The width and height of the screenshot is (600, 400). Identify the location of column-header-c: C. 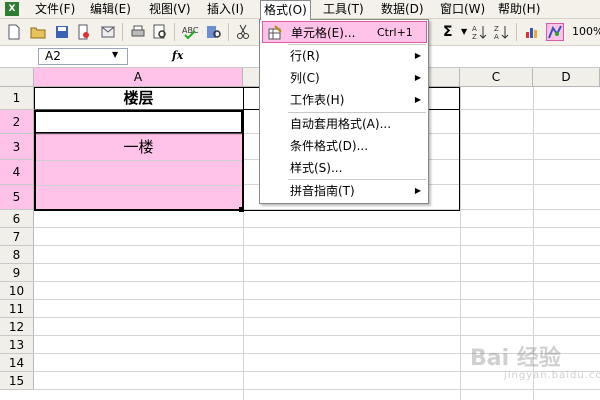
(496, 77).